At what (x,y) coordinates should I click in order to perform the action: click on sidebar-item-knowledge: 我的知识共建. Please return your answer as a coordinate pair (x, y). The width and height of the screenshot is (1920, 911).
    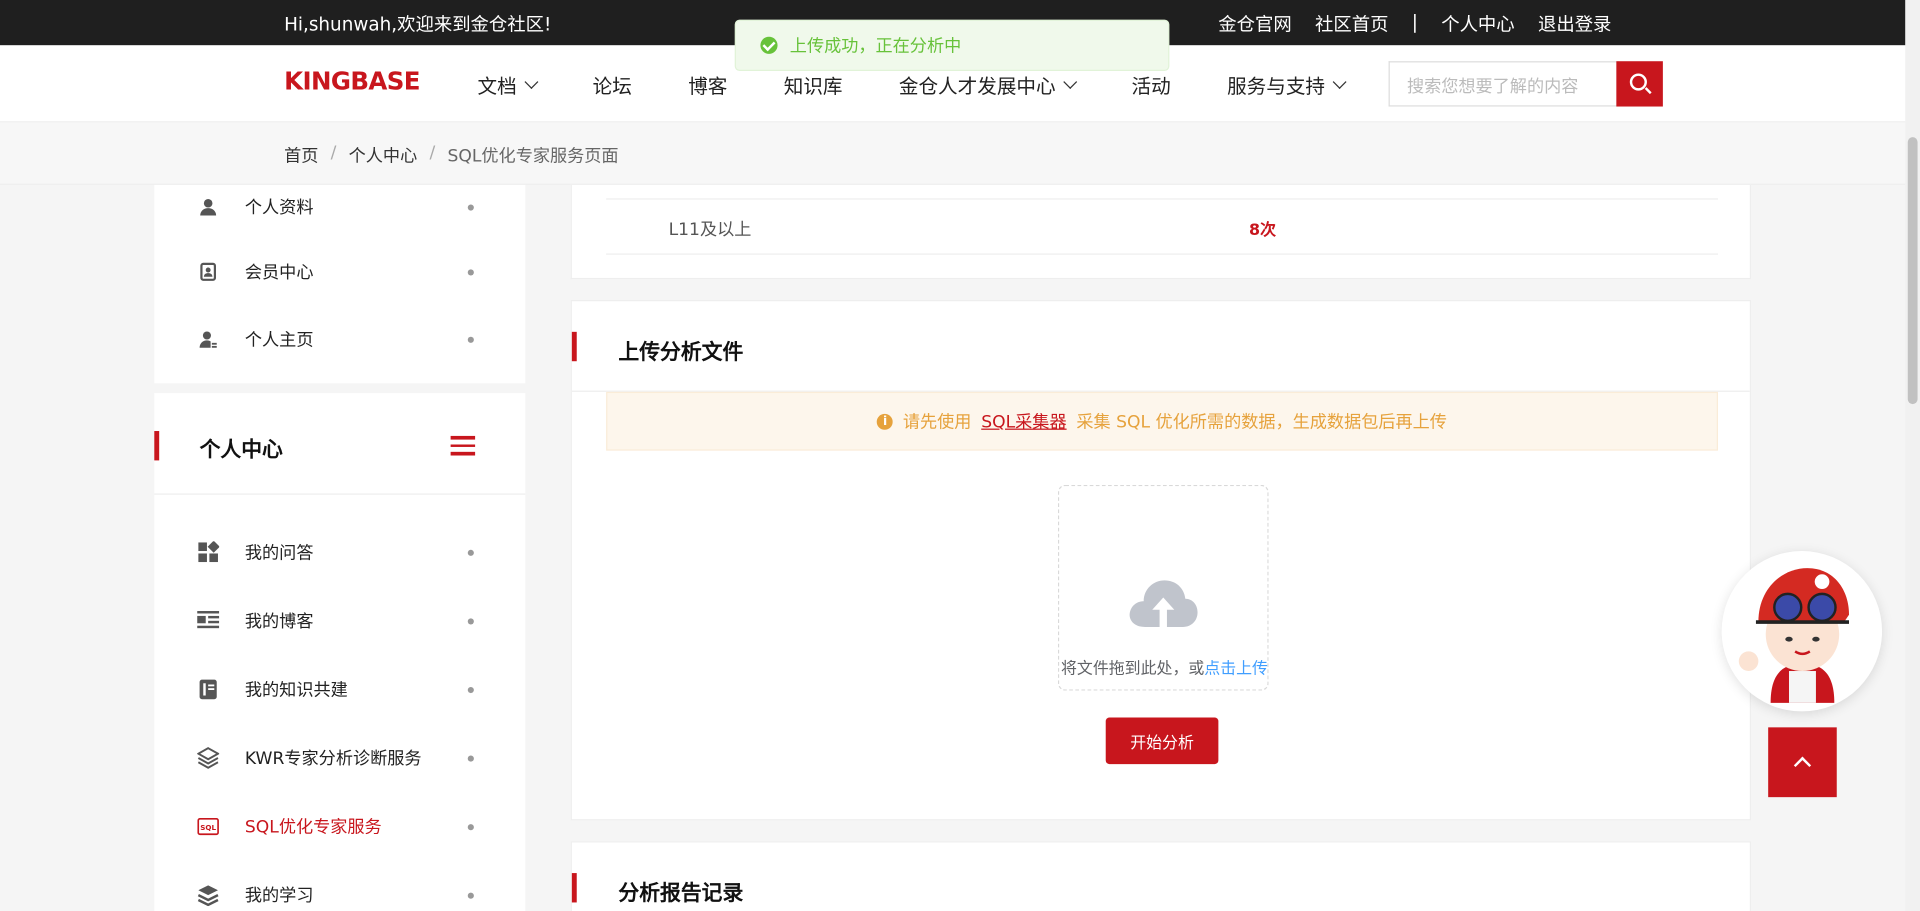
    Looking at the image, I should click on (339, 689).